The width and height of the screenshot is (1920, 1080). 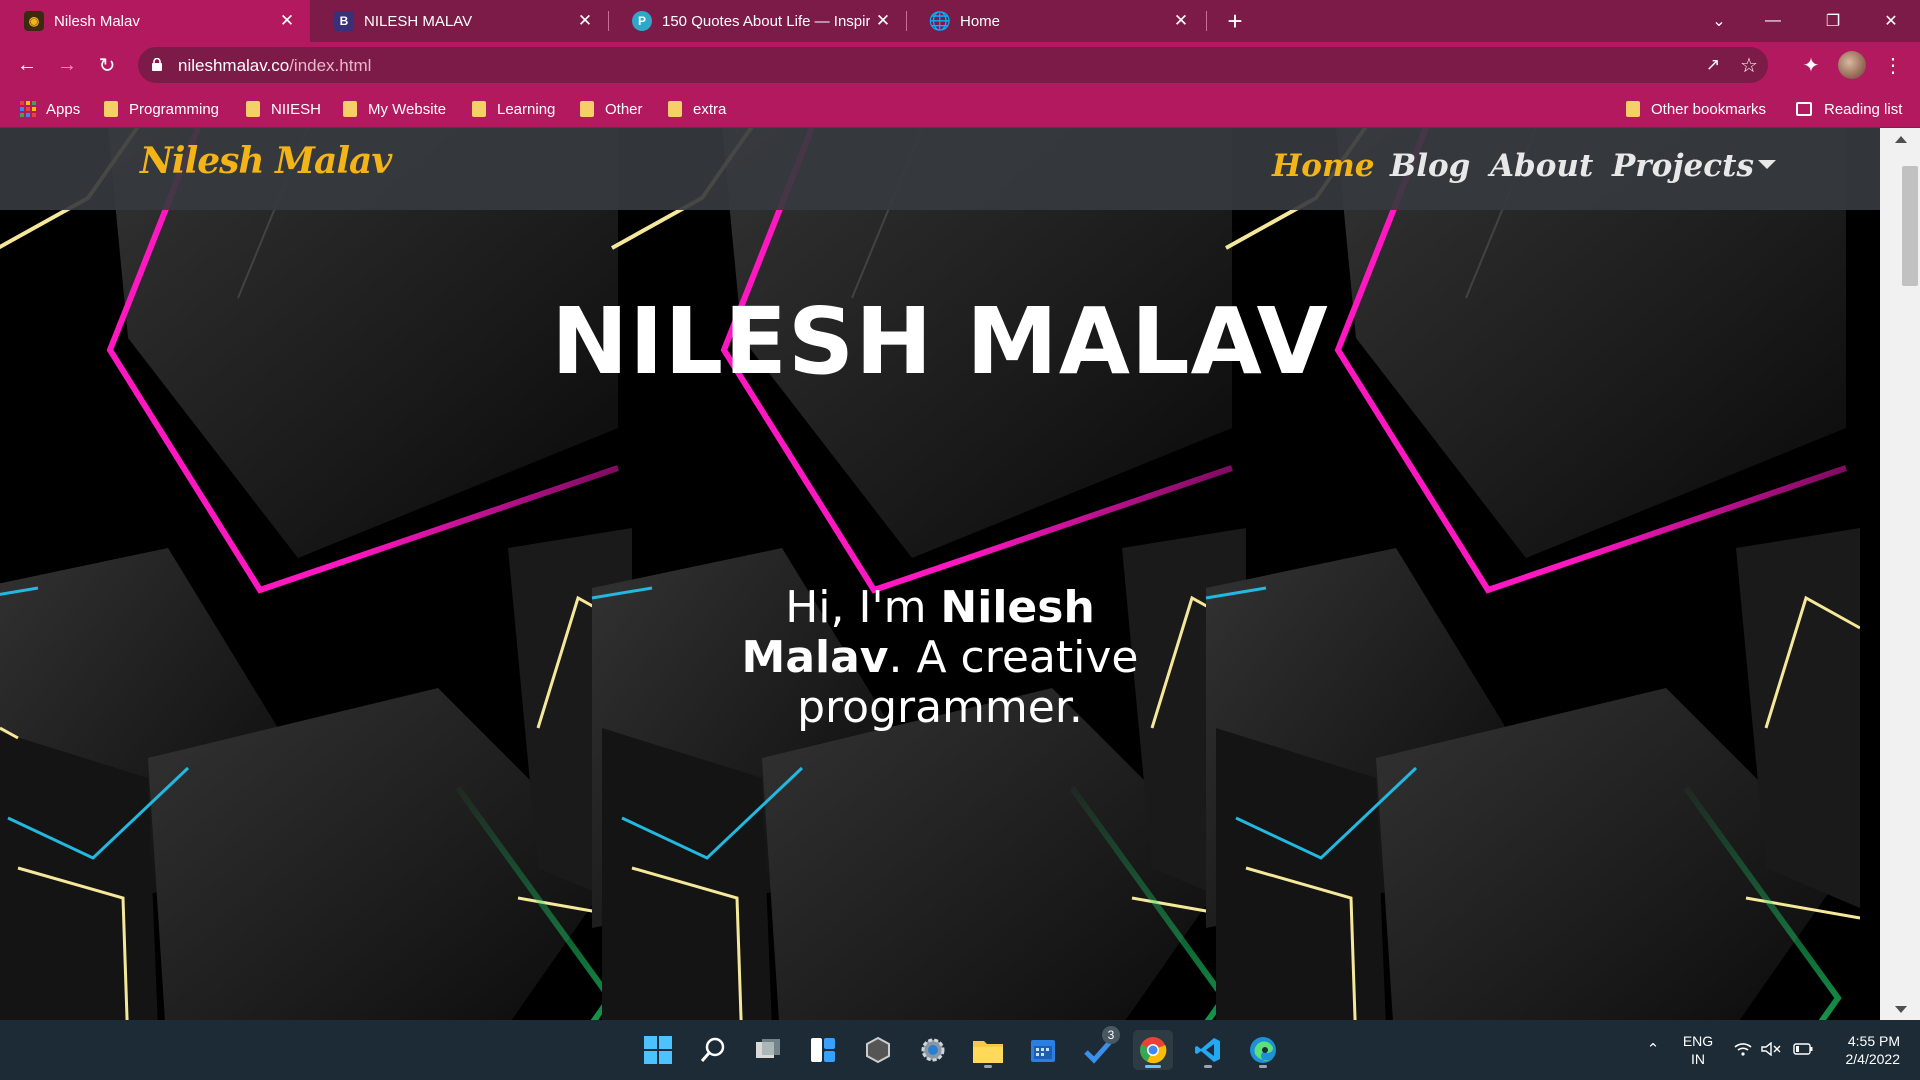 What do you see at coordinates (1698, 1041) in the screenshot?
I see `language-code: ENG` at bounding box center [1698, 1041].